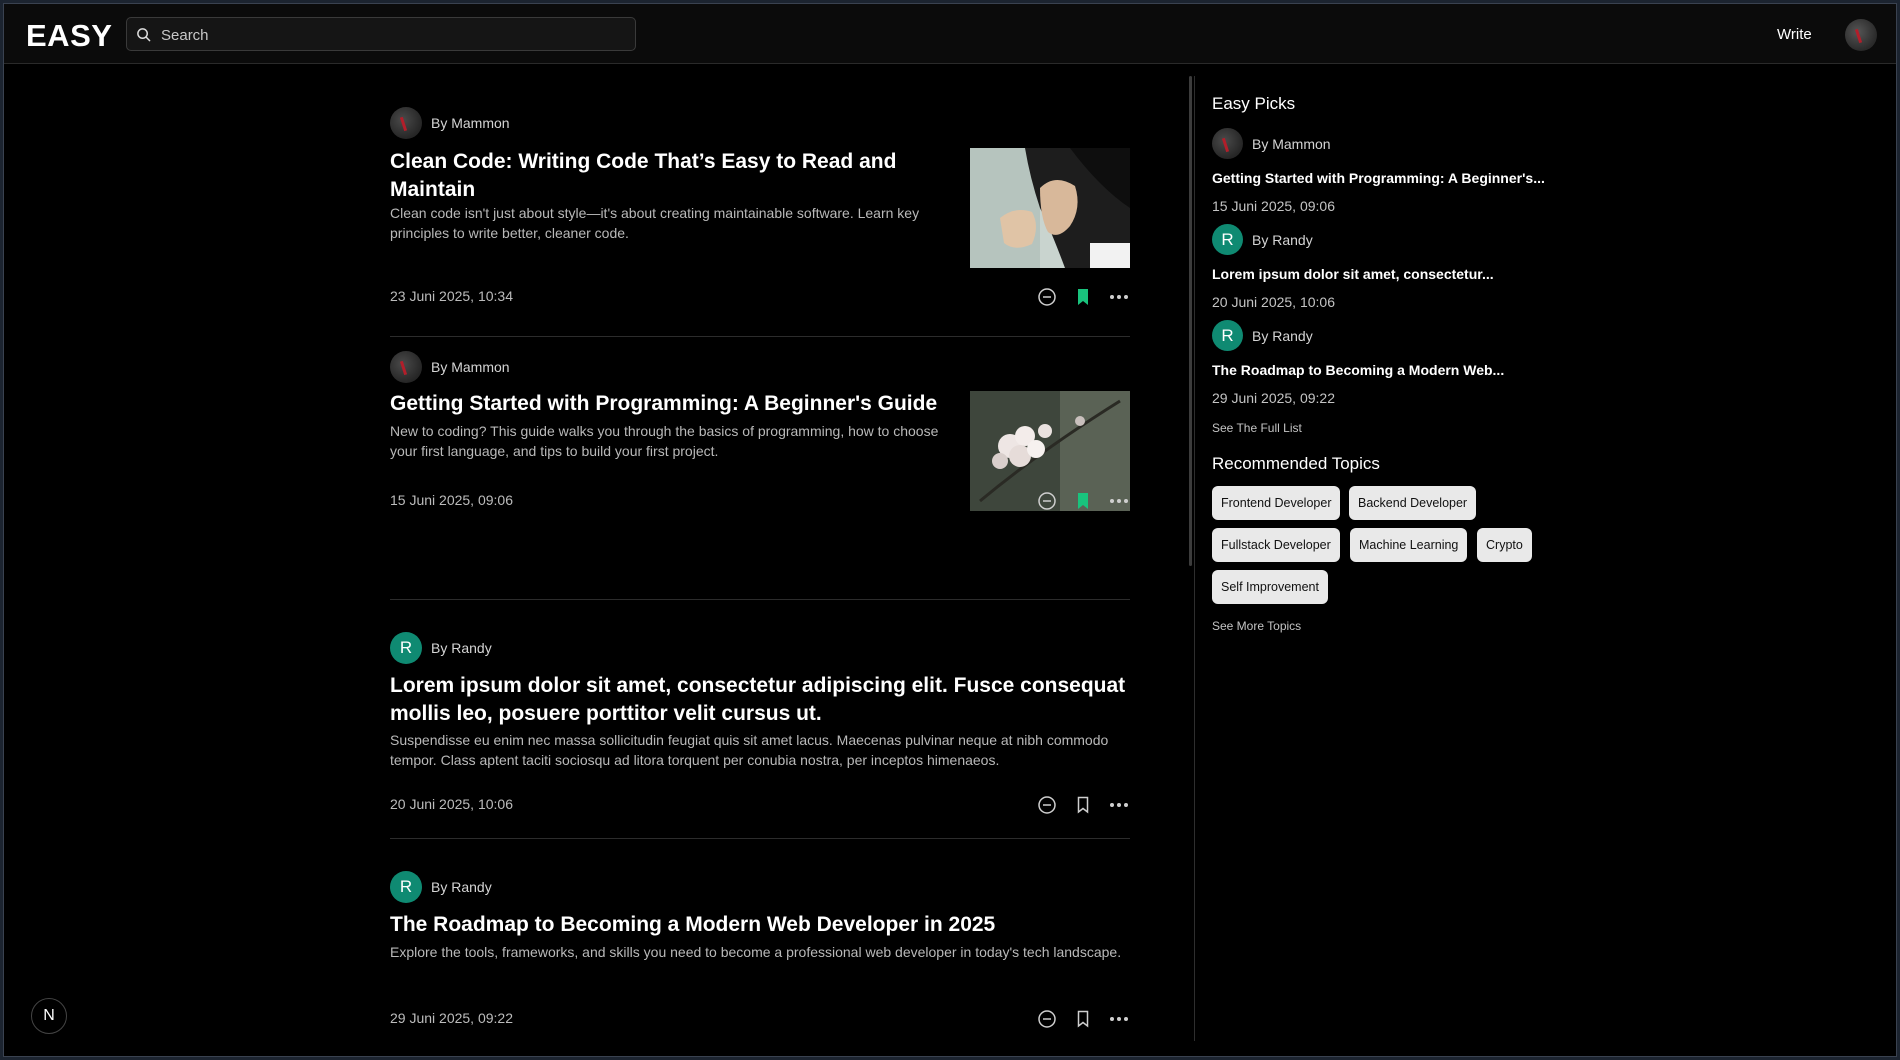 The height and width of the screenshot is (1060, 1900). I want to click on write-button: Write, so click(1794, 34).